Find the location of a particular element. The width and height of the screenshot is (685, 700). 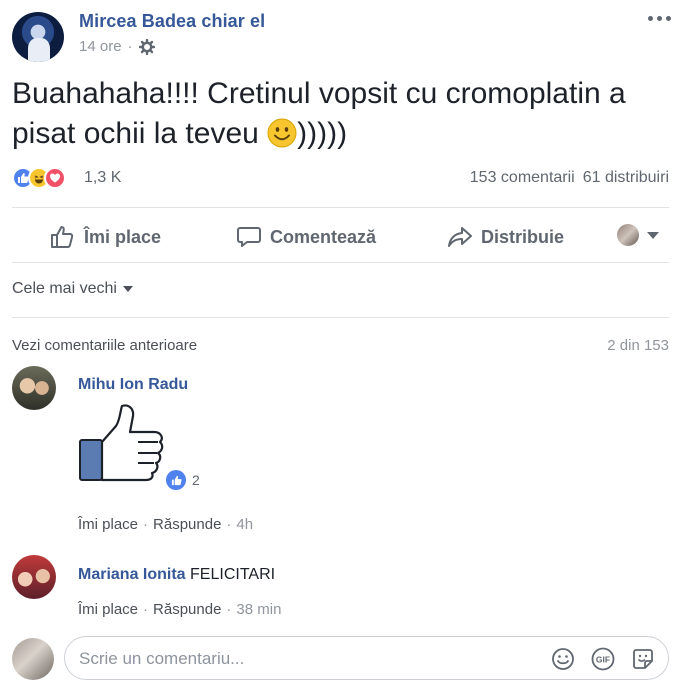

comment-text: FELICITARI is located at coordinates (233, 574).